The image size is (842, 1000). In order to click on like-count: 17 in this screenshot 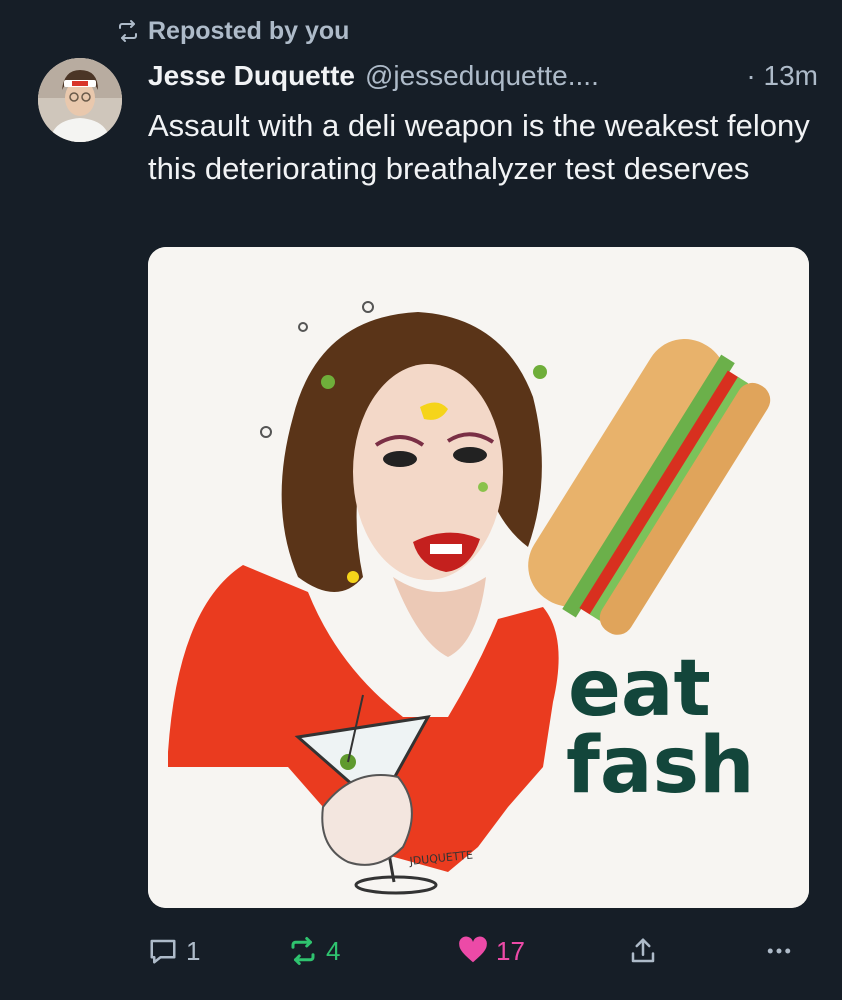, I will do `click(510, 950)`.